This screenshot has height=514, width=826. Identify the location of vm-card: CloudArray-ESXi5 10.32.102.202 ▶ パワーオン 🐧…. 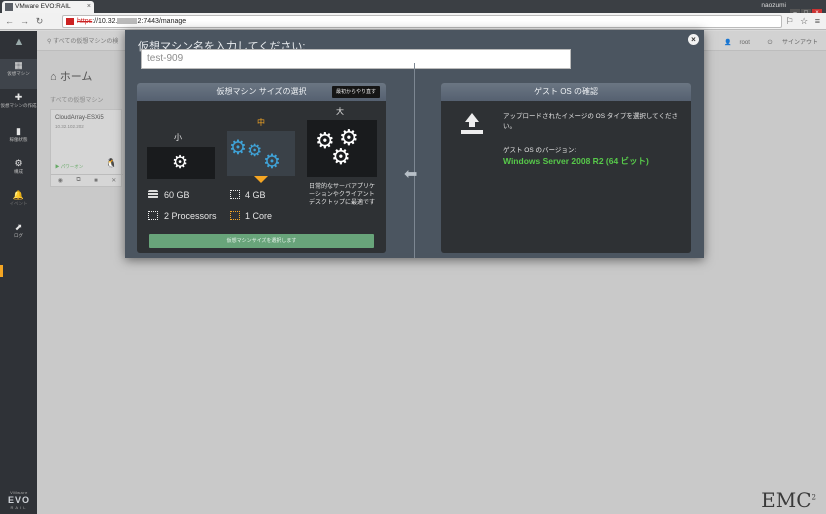
(86, 148).